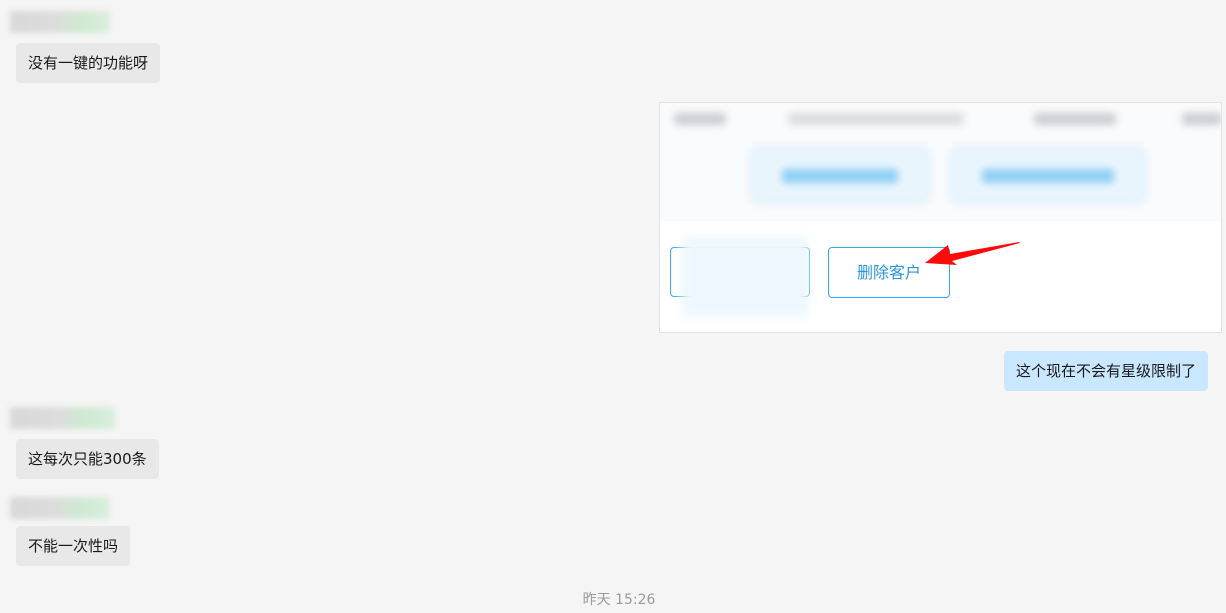  I want to click on delete-customer-button: 删除客户, so click(889, 272).